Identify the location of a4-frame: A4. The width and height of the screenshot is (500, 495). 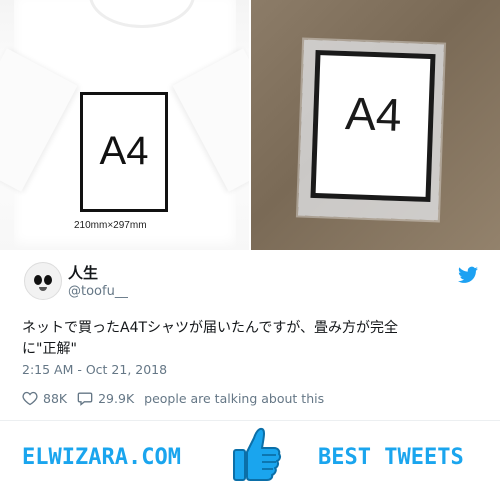
(124, 152).